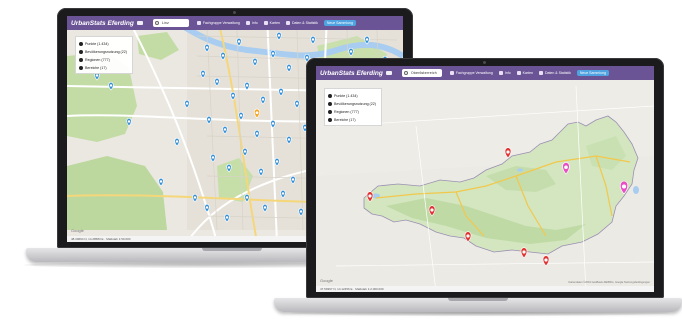 The height and width of the screenshot is (324, 682). Describe the element at coordinates (421, 73) in the screenshot. I see `search-input: Oberösterreich` at that location.